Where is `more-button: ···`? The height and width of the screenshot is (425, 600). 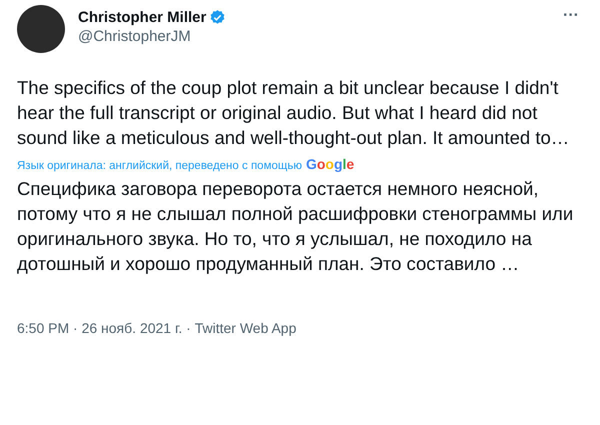
more-button: ··· is located at coordinates (571, 16).